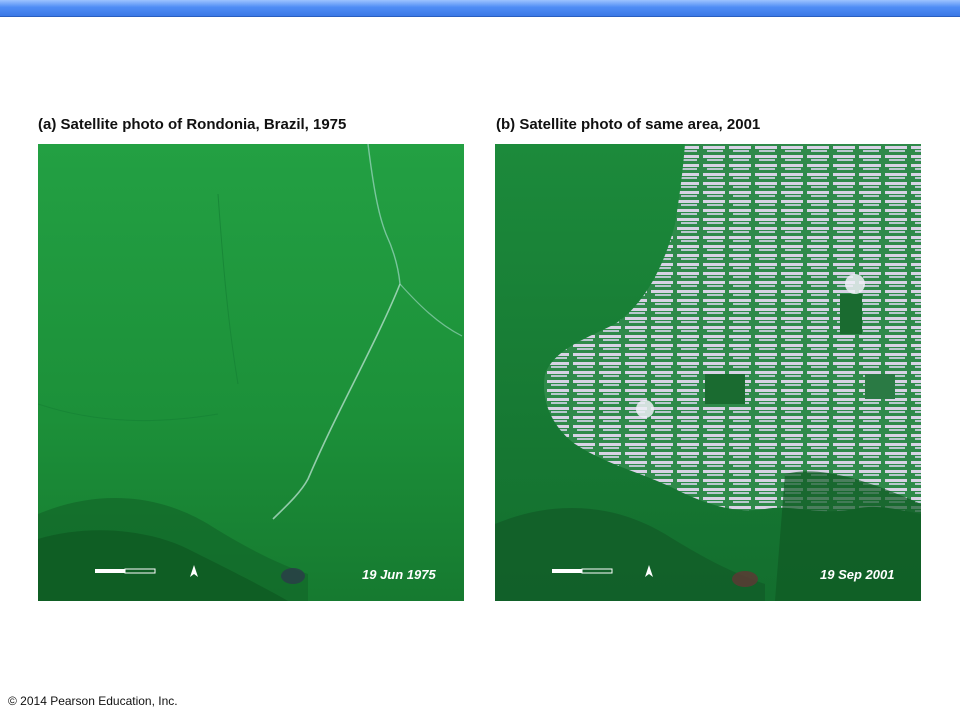 This screenshot has height=720, width=960. I want to click on copyright-notice: © 2014 Pearson Education, Inc., so click(93, 701).